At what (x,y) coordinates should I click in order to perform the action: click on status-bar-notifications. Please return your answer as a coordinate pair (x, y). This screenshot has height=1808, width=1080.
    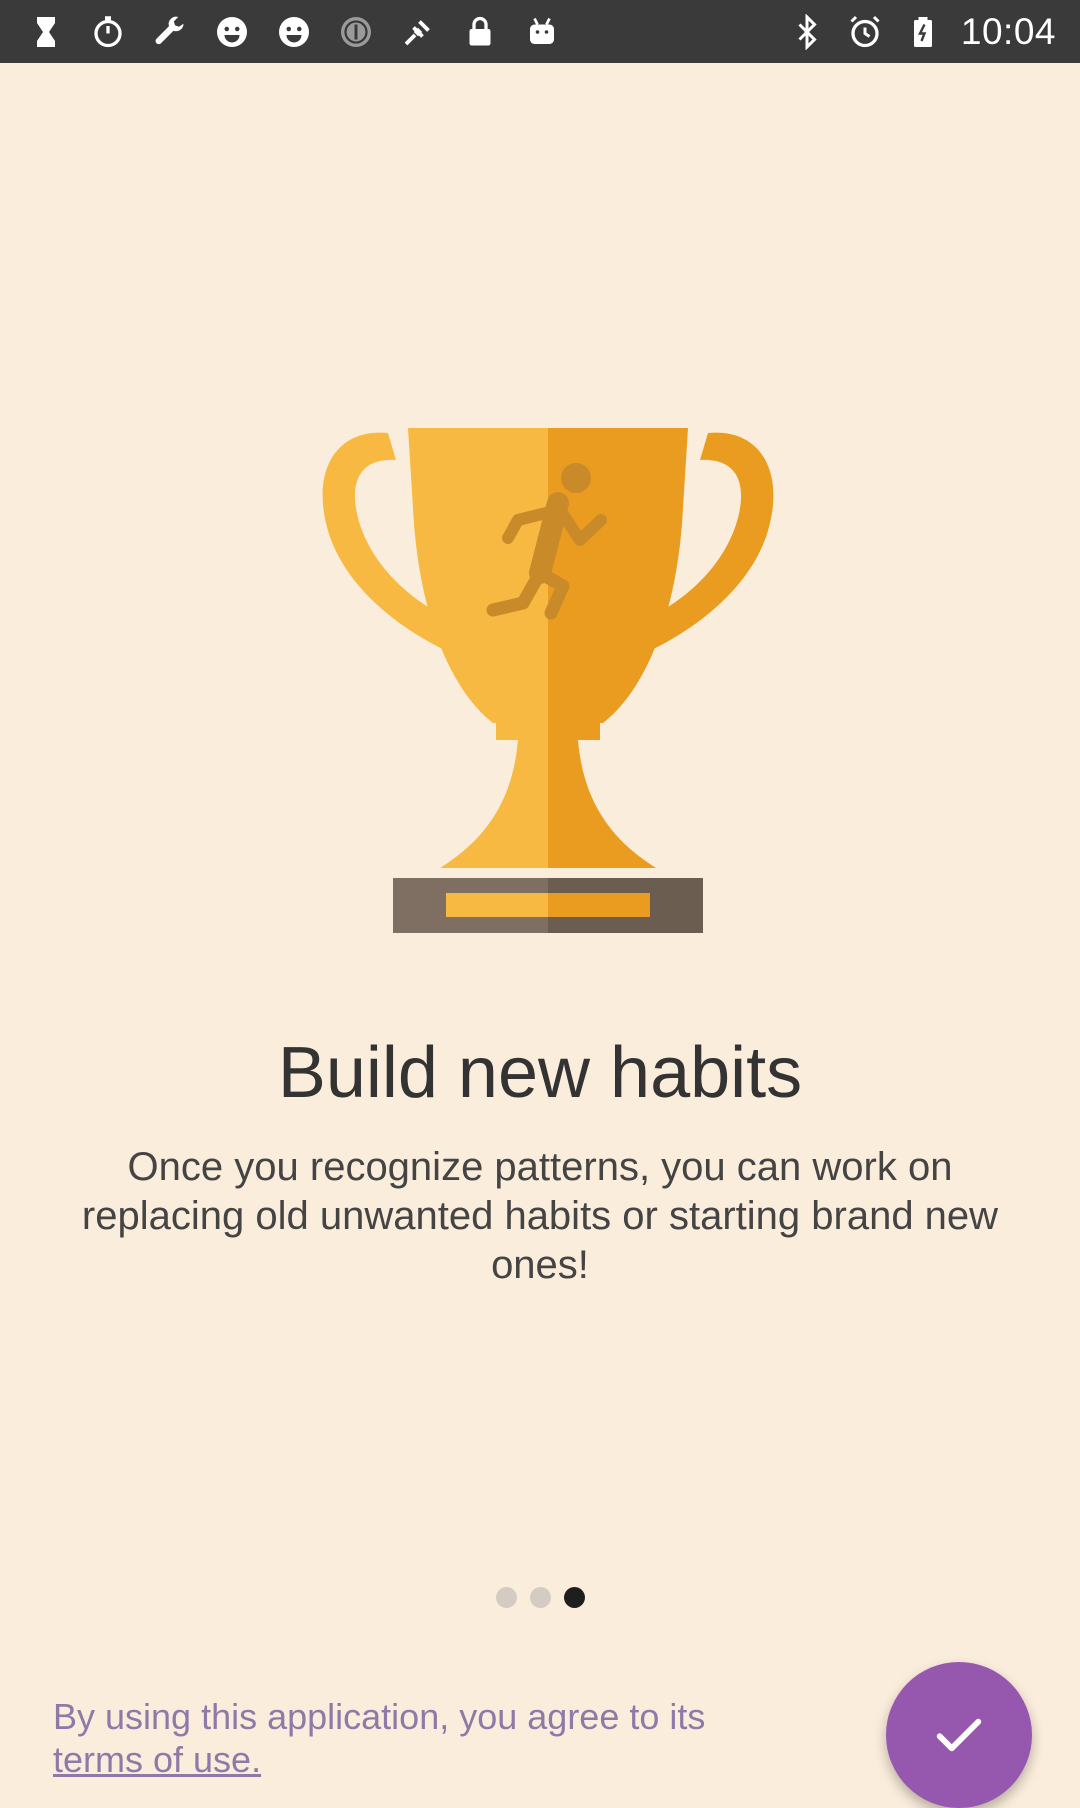
    Looking at the image, I should click on (294, 31).